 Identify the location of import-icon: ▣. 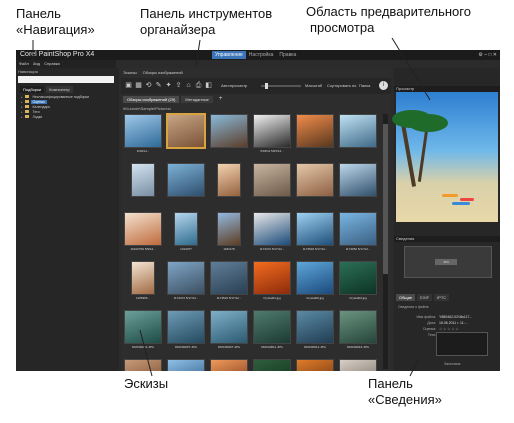
(128, 85).